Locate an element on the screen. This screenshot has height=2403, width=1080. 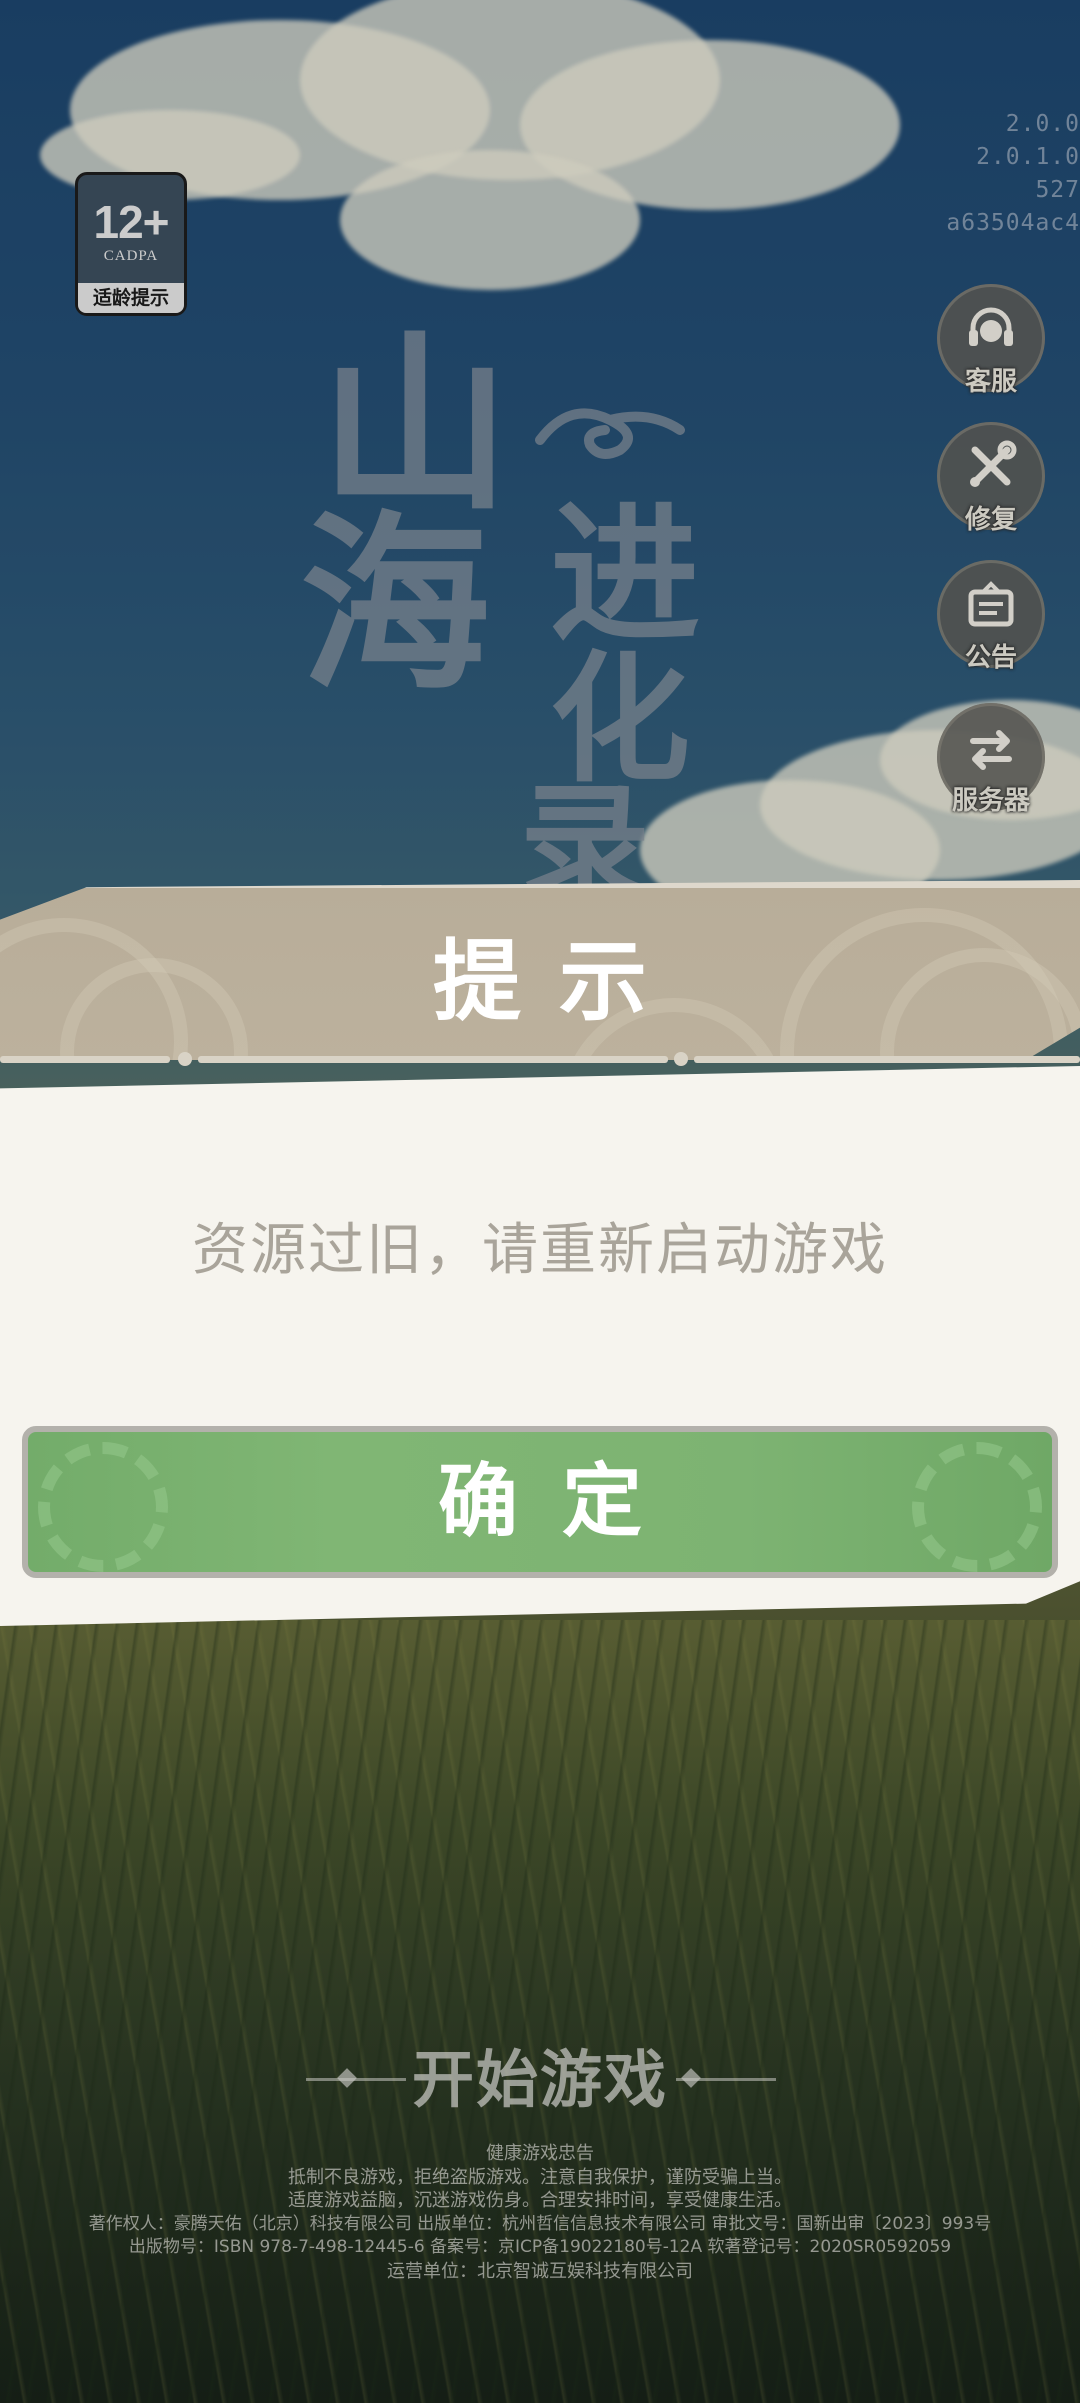
start-game-label: 开始游戏 is located at coordinates (539, 2079).